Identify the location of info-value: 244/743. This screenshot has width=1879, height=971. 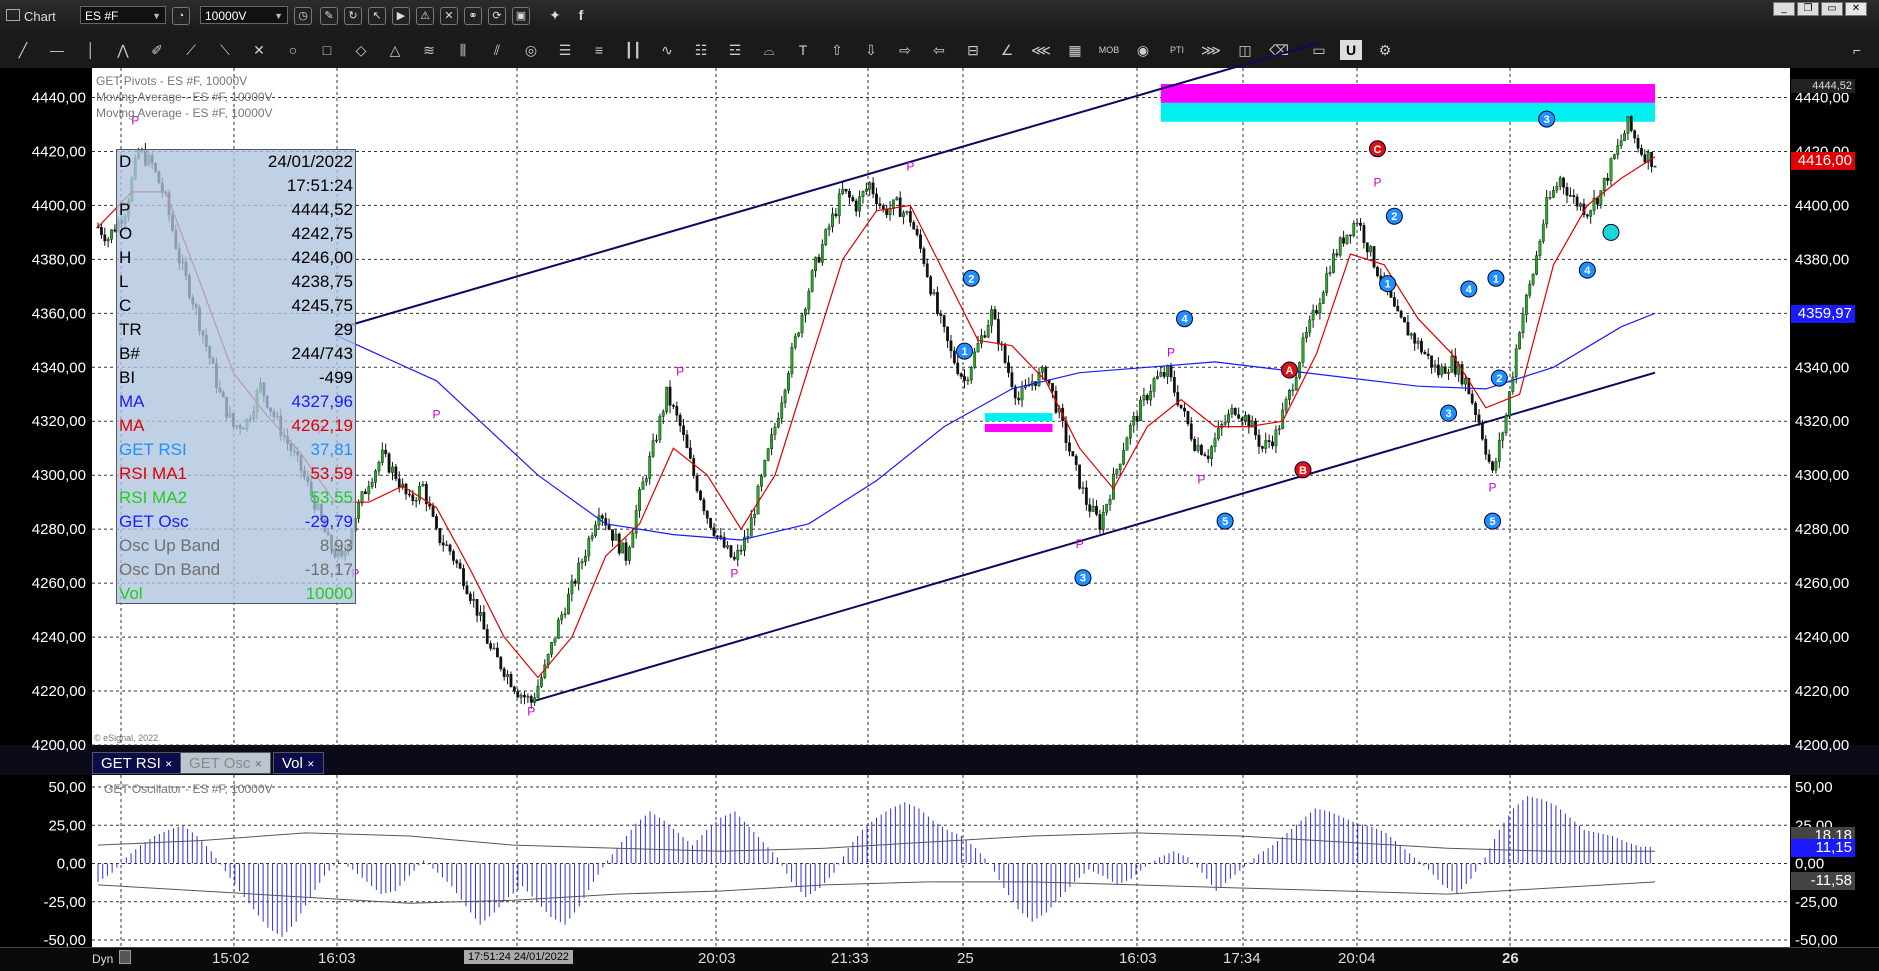
(322, 353).